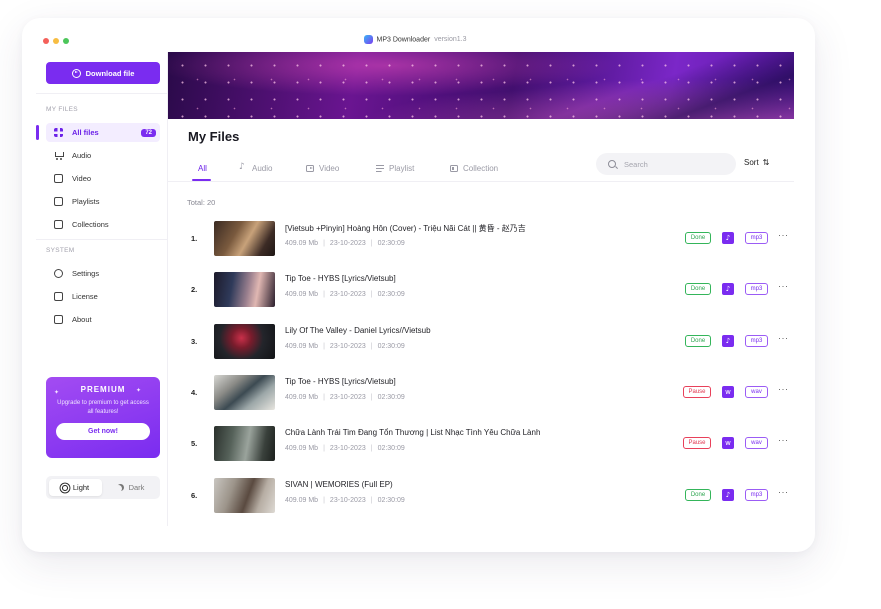 This screenshot has width=881, height=609. I want to click on page-title: My Files, so click(214, 136).